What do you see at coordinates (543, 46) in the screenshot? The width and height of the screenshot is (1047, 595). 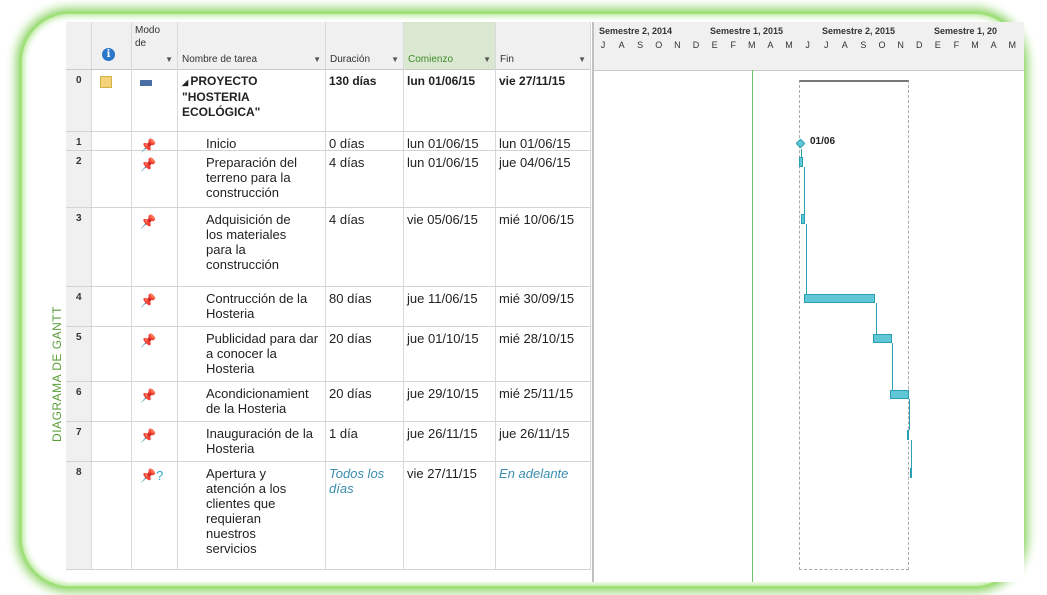 I see `header-finish: Fin ▼` at bounding box center [543, 46].